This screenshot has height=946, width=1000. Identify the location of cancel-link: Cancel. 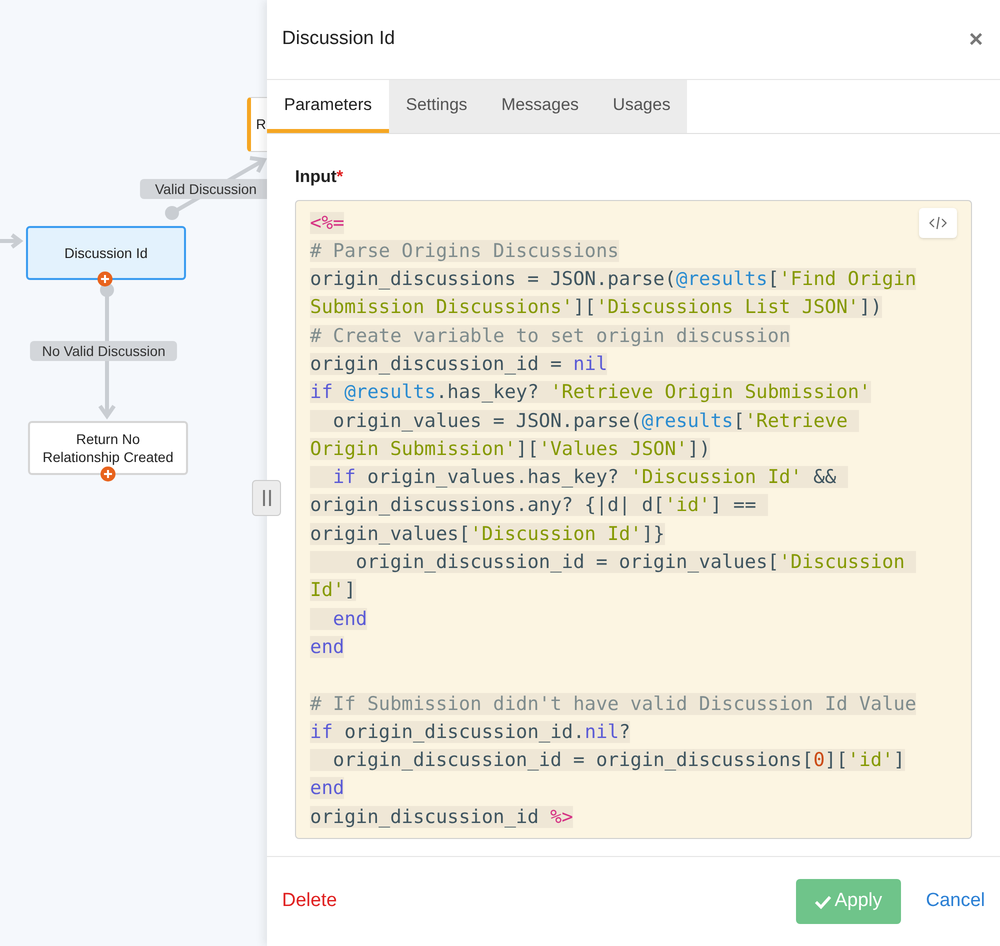
(955, 901).